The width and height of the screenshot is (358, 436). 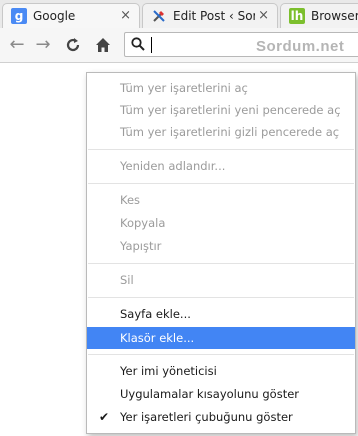 I want to click on back-button: ←, so click(x=17, y=45).